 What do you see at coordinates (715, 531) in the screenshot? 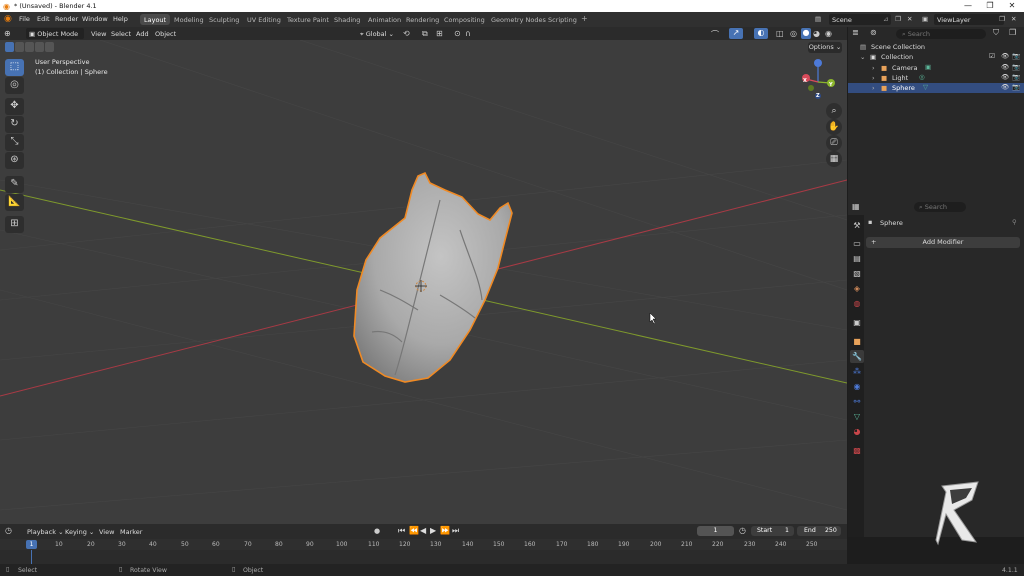
I see `current-frame-field: 1` at bounding box center [715, 531].